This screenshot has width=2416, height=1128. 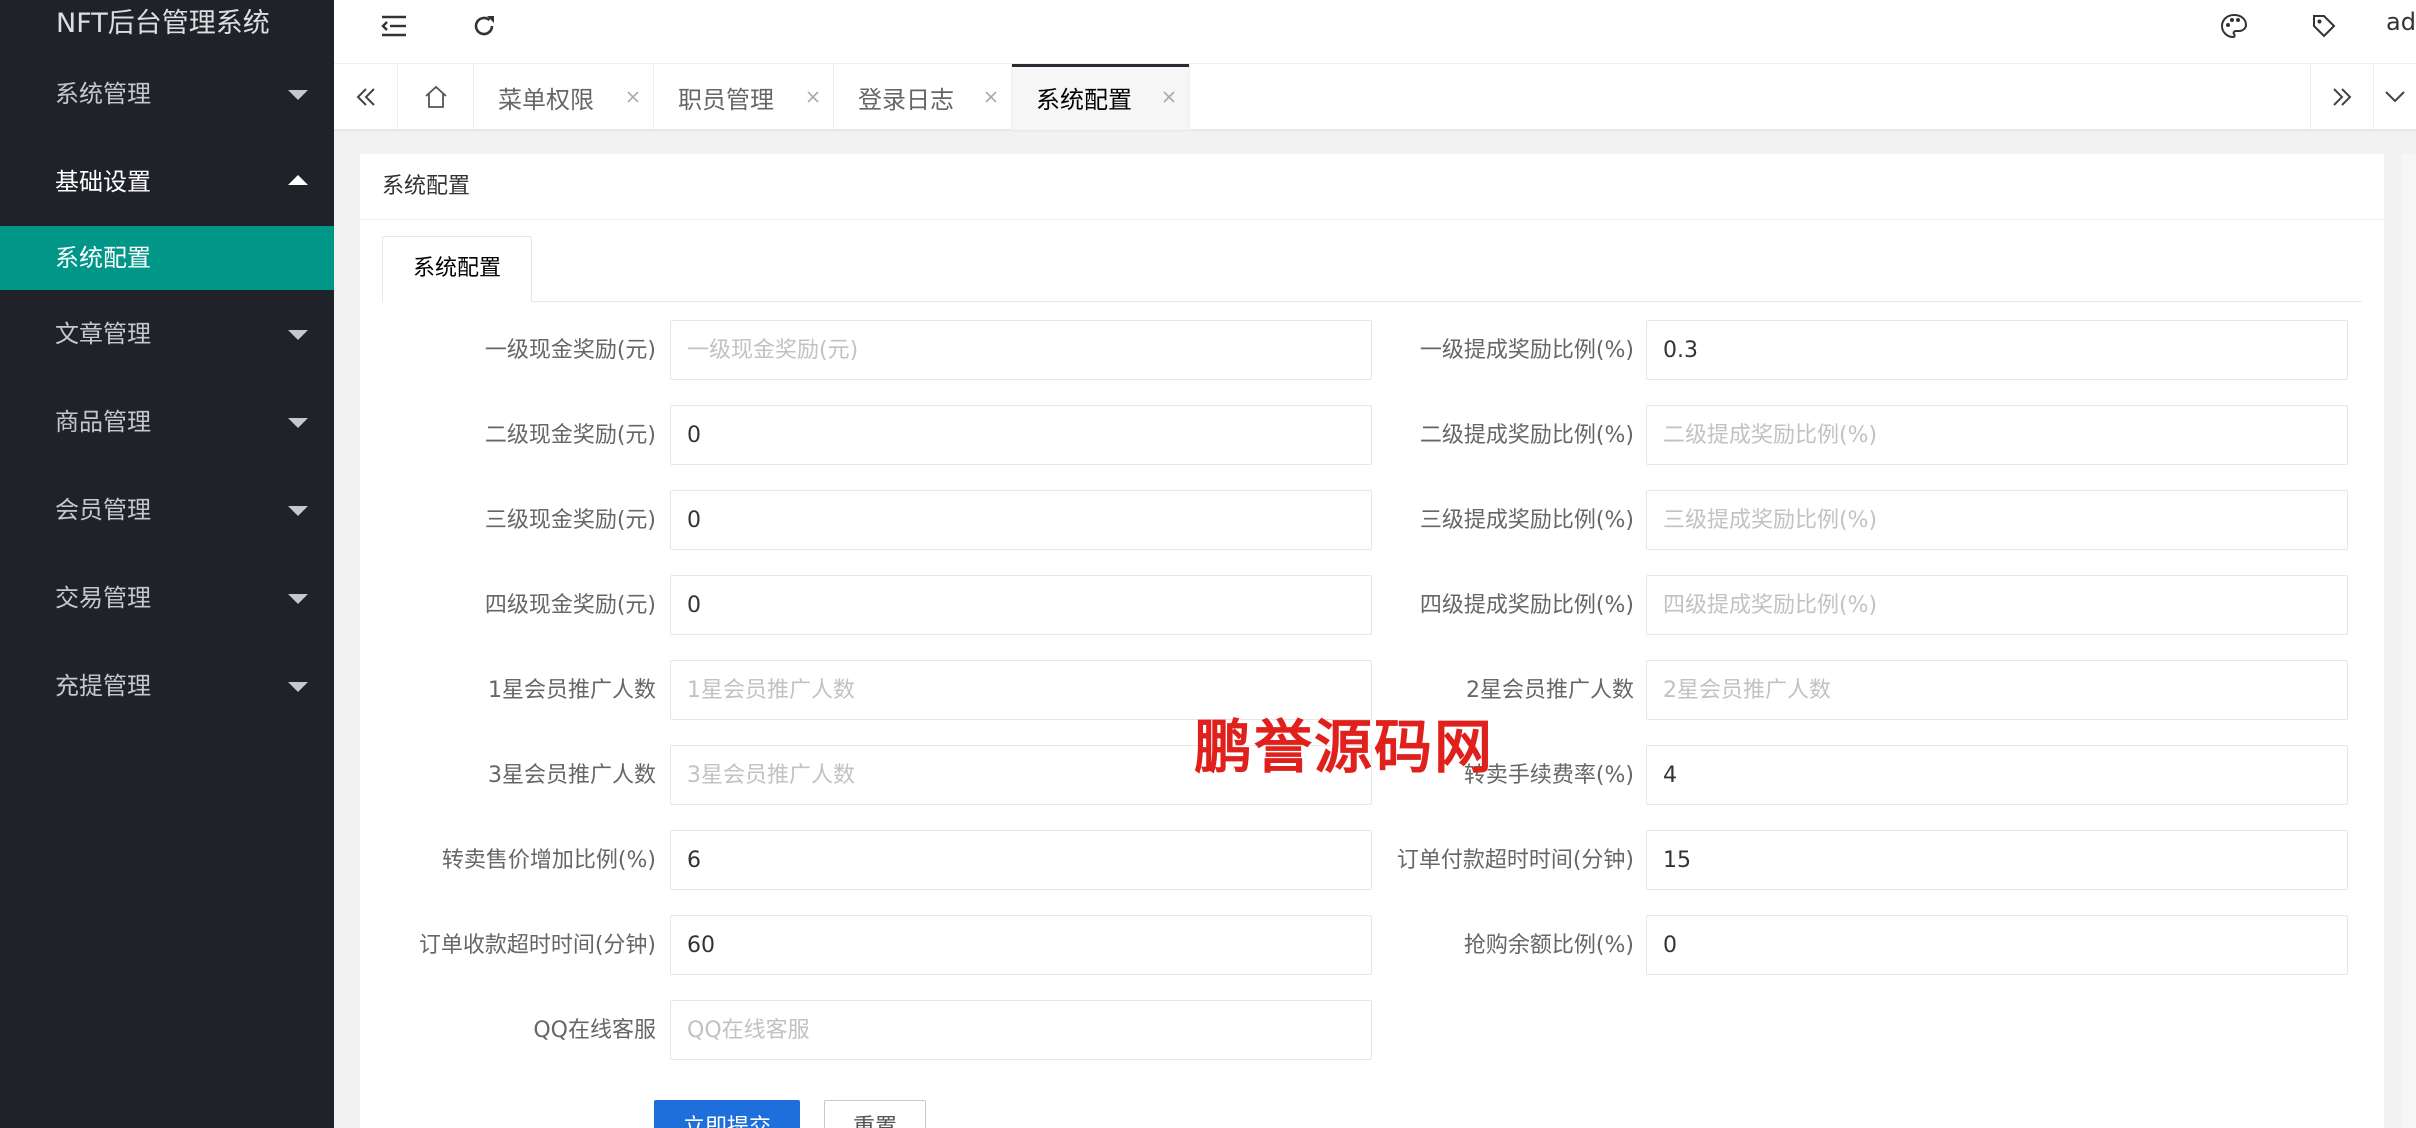 I want to click on resale-fee-rate-input, so click(x=1997, y=775).